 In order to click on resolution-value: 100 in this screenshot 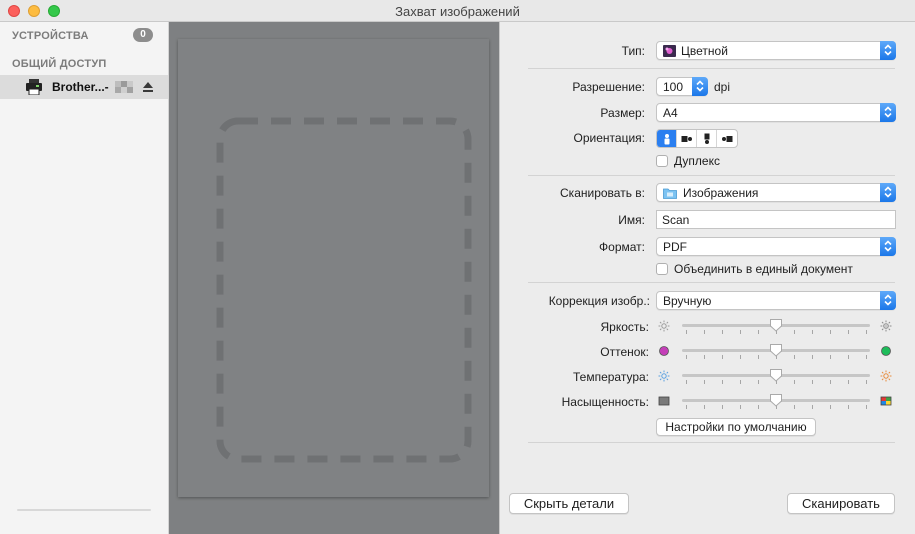, I will do `click(673, 87)`.